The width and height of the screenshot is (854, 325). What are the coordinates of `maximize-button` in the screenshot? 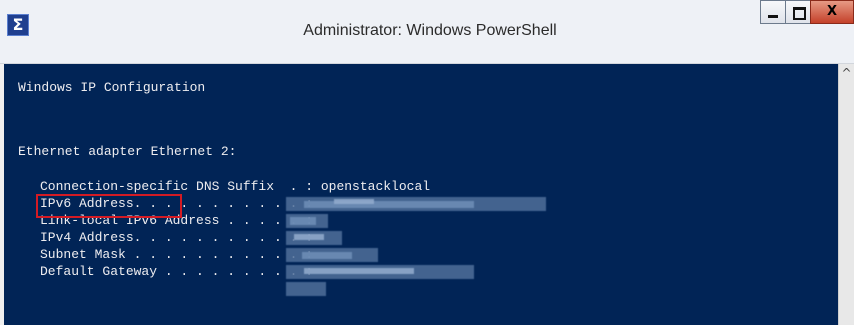 It's located at (798, 12).